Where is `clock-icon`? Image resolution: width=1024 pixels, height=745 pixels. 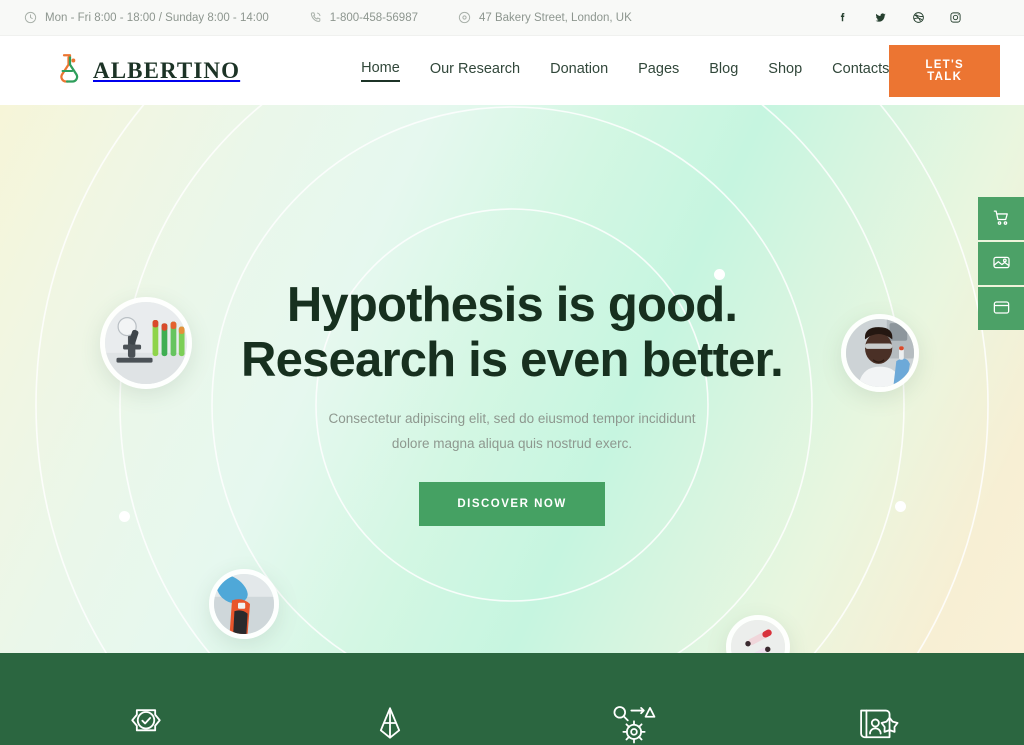
clock-icon is located at coordinates (30, 17).